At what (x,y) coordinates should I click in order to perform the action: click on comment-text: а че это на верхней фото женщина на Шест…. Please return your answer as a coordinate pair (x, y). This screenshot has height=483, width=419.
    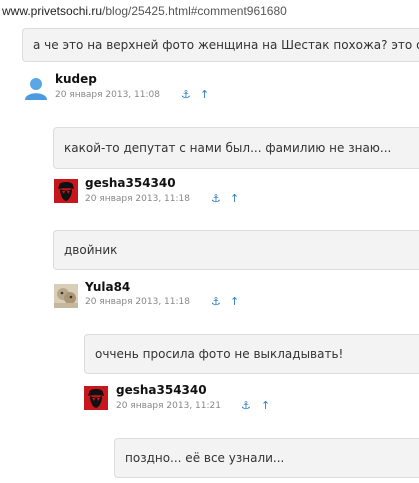
    Looking at the image, I should click on (226, 45).